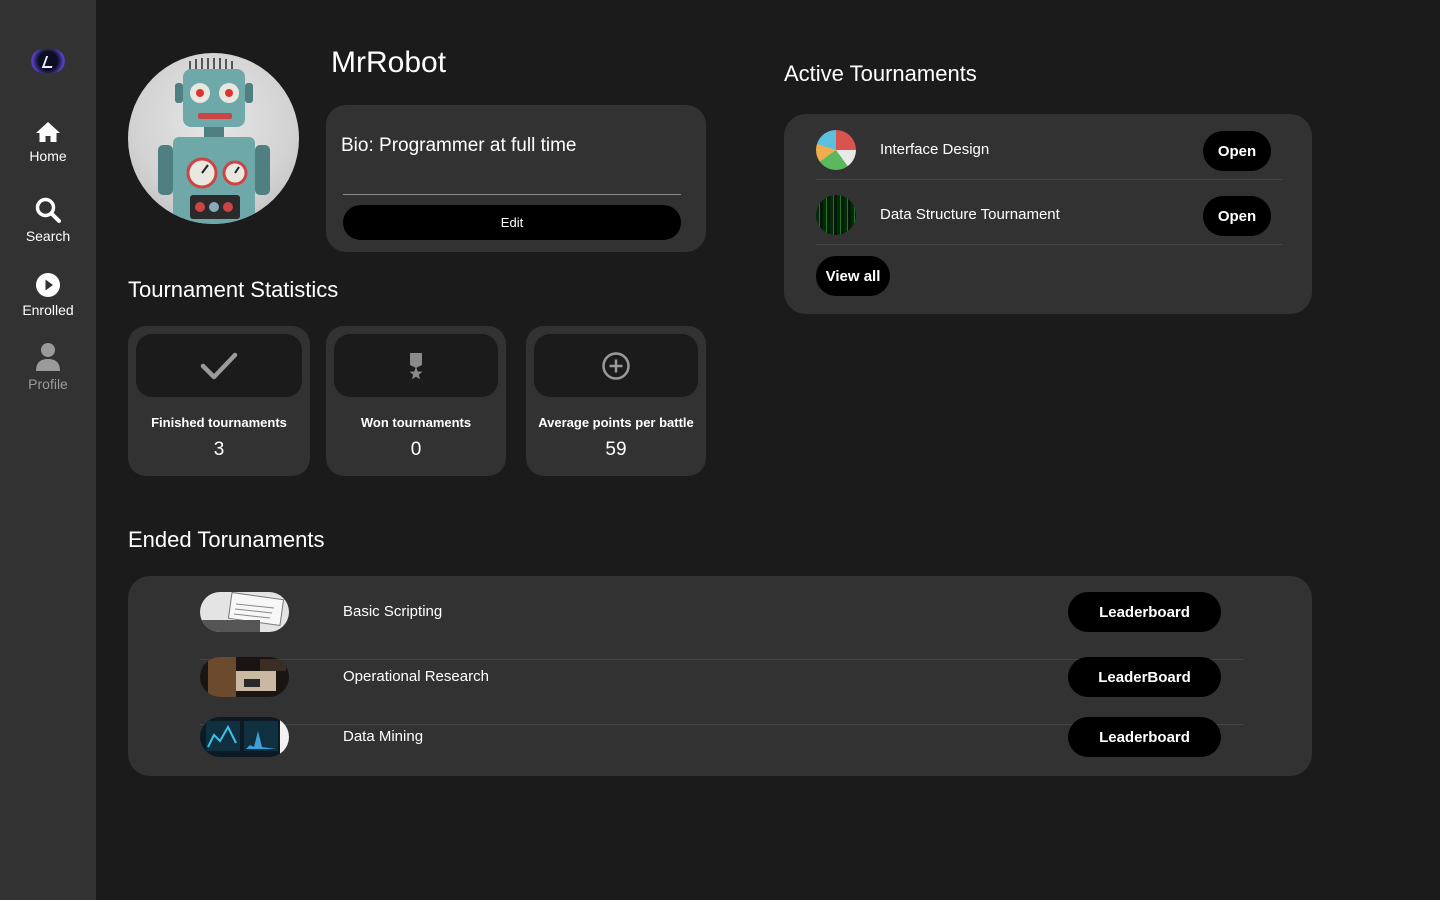  I want to click on bio-divider, so click(512, 194).